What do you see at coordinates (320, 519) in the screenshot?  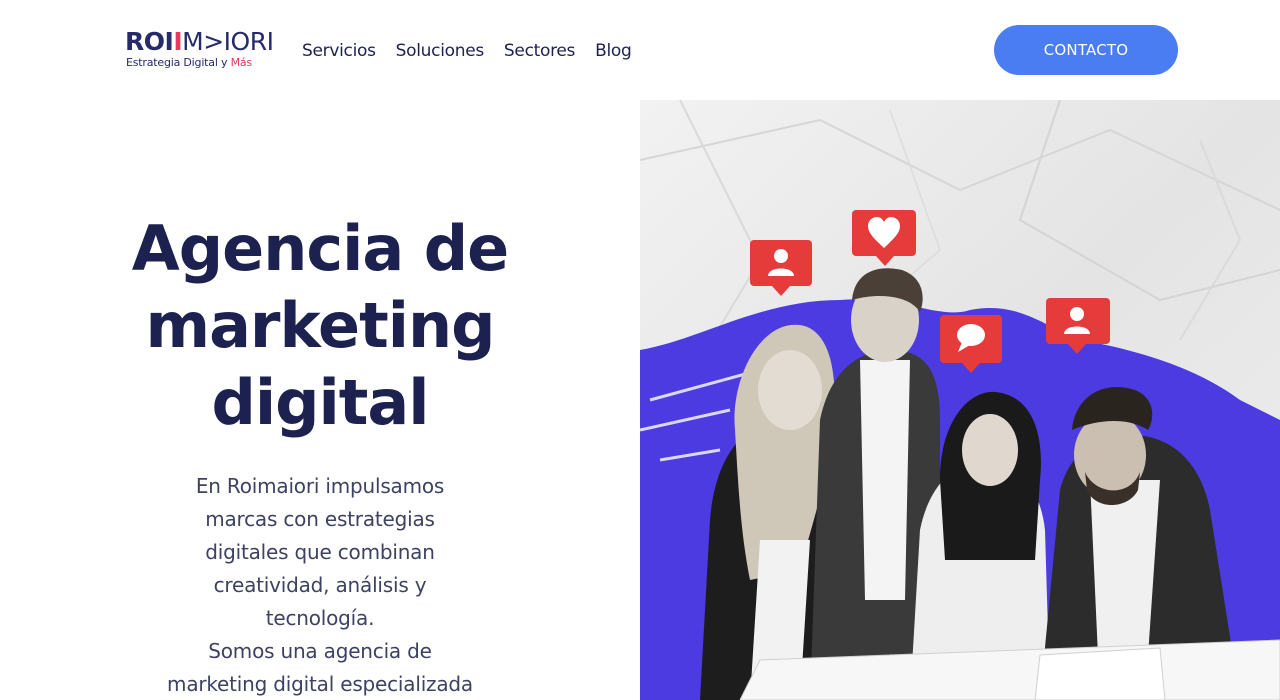 I see `hero-description-line: marcas con estrategias` at bounding box center [320, 519].